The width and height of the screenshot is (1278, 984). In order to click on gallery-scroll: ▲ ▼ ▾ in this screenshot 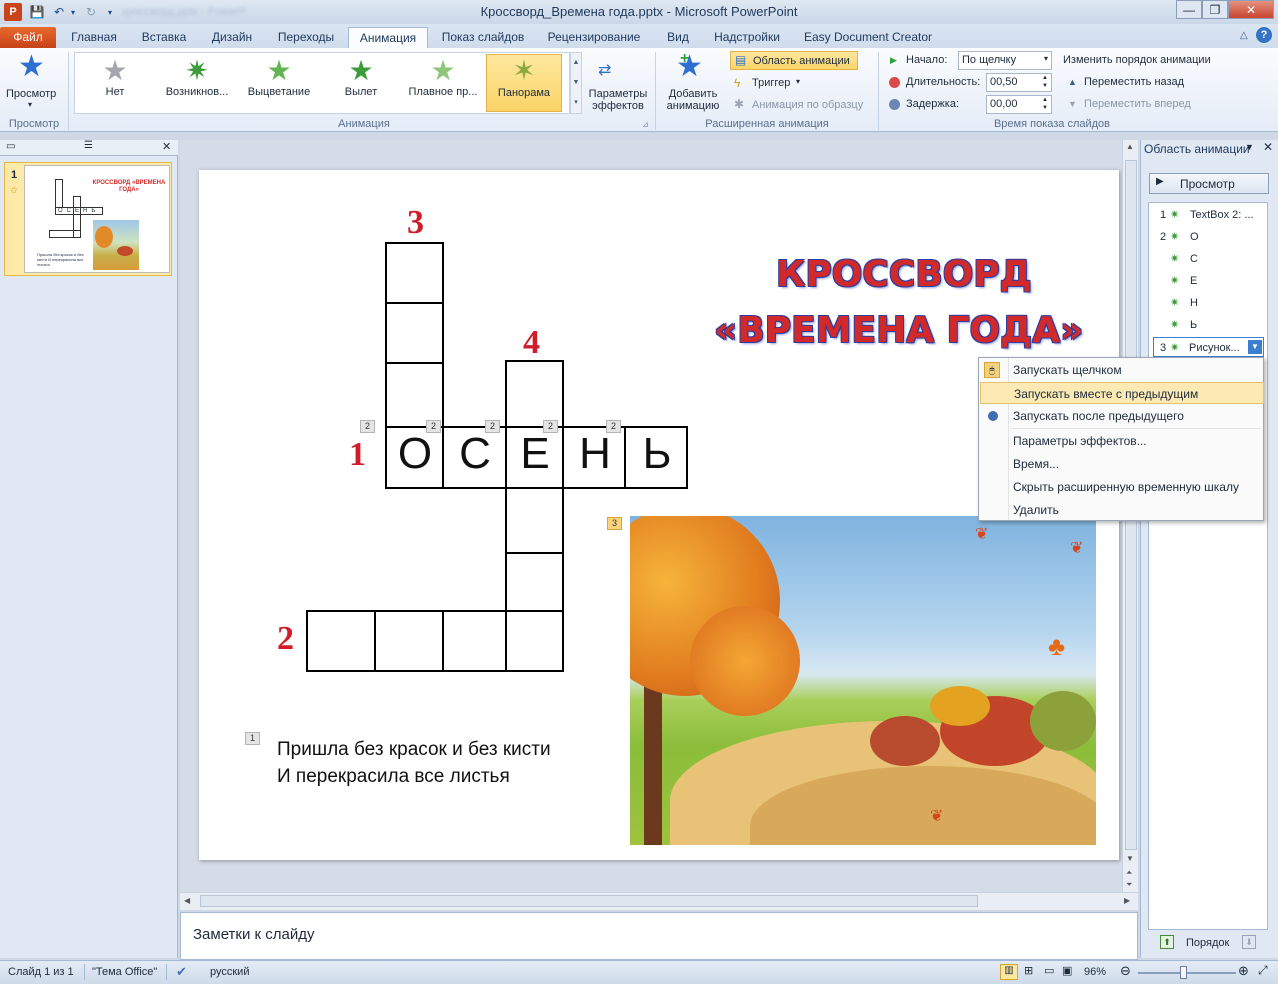, I will do `click(576, 83)`.